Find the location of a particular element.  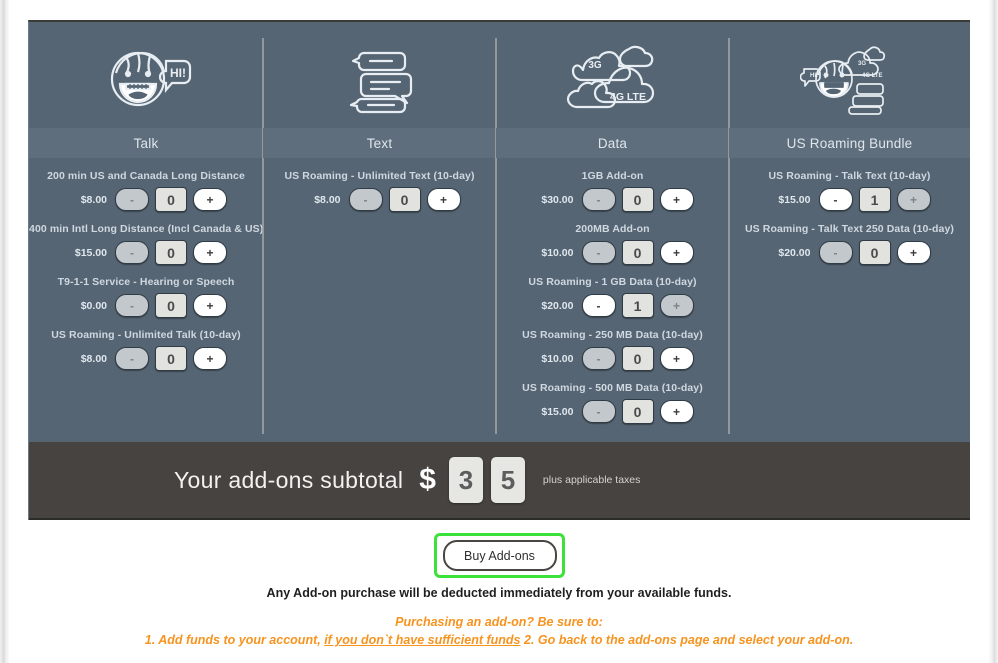

quantity-stepper: $0.00 - 0 + is located at coordinates (146, 305).